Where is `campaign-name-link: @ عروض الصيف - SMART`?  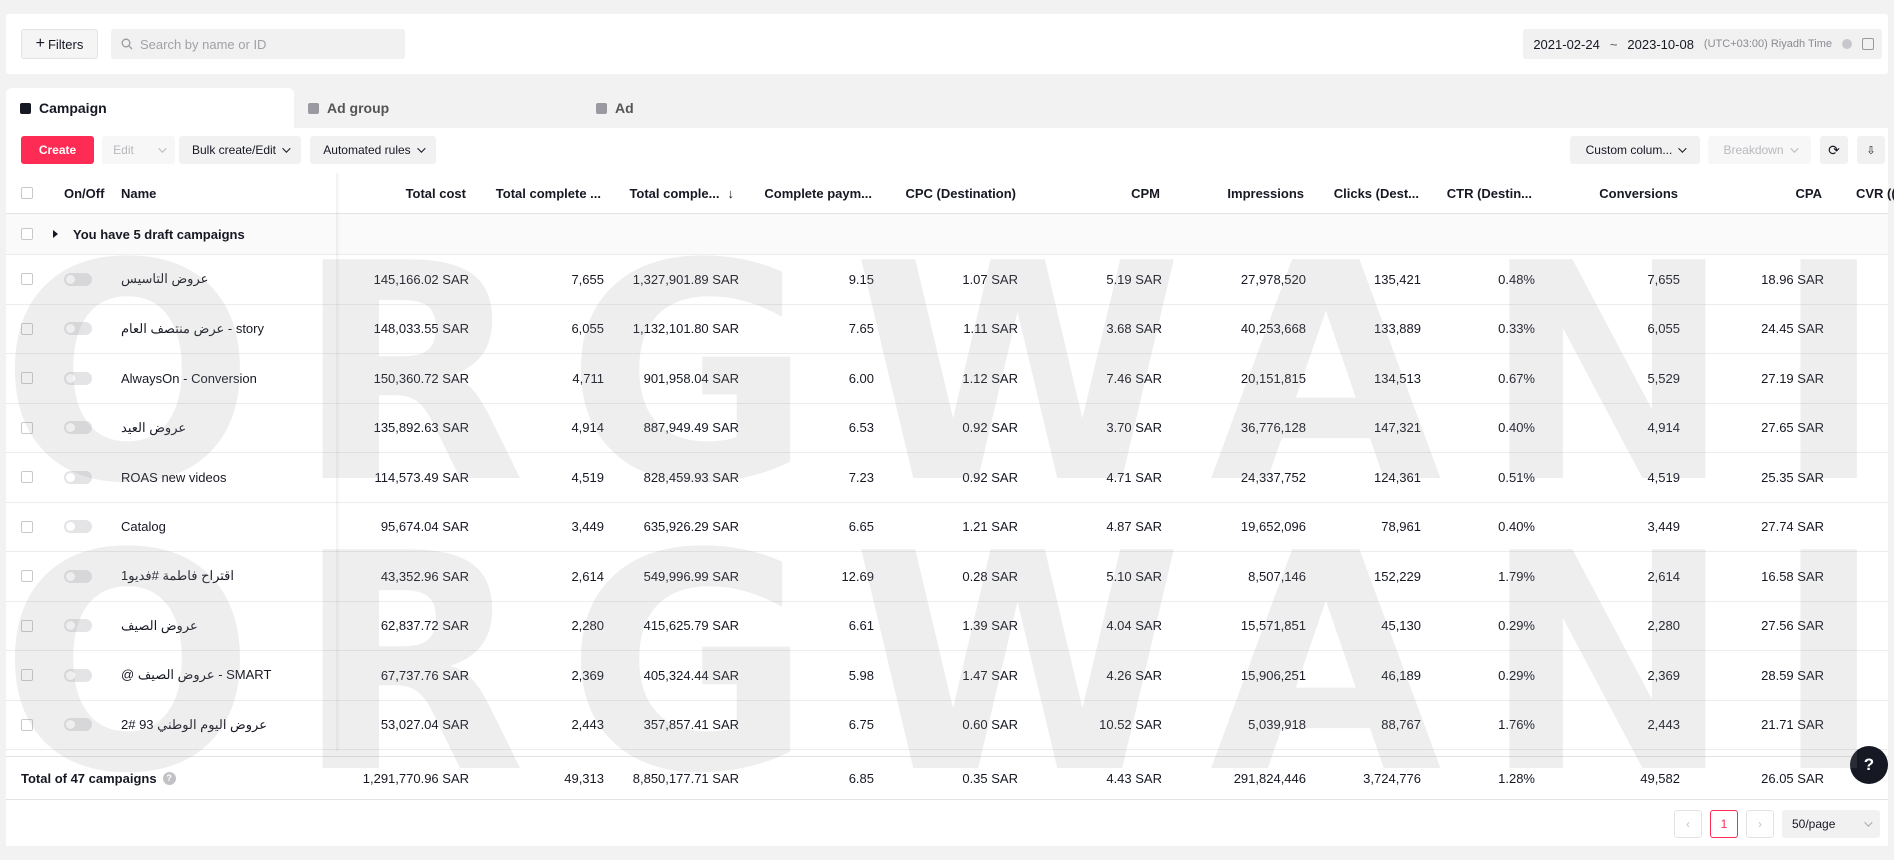 campaign-name-link: @ عروض الصيف - SMART is located at coordinates (196, 675).